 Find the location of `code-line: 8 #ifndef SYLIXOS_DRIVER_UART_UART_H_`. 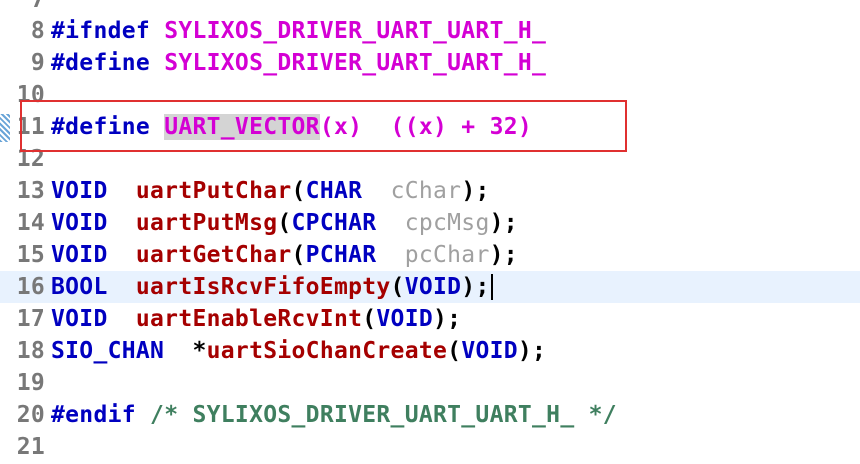

code-line: 8 #ifndef SYLIXOS_DRIVER_UART_UART_H_ is located at coordinates (430, 31).